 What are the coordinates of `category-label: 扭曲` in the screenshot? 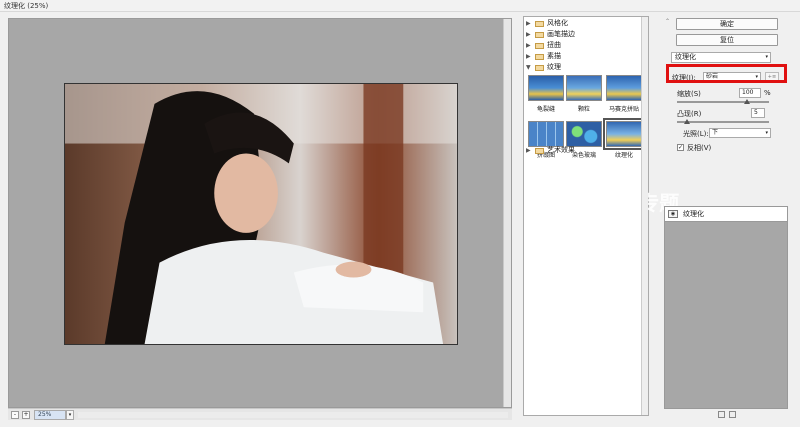 It's located at (554, 45).